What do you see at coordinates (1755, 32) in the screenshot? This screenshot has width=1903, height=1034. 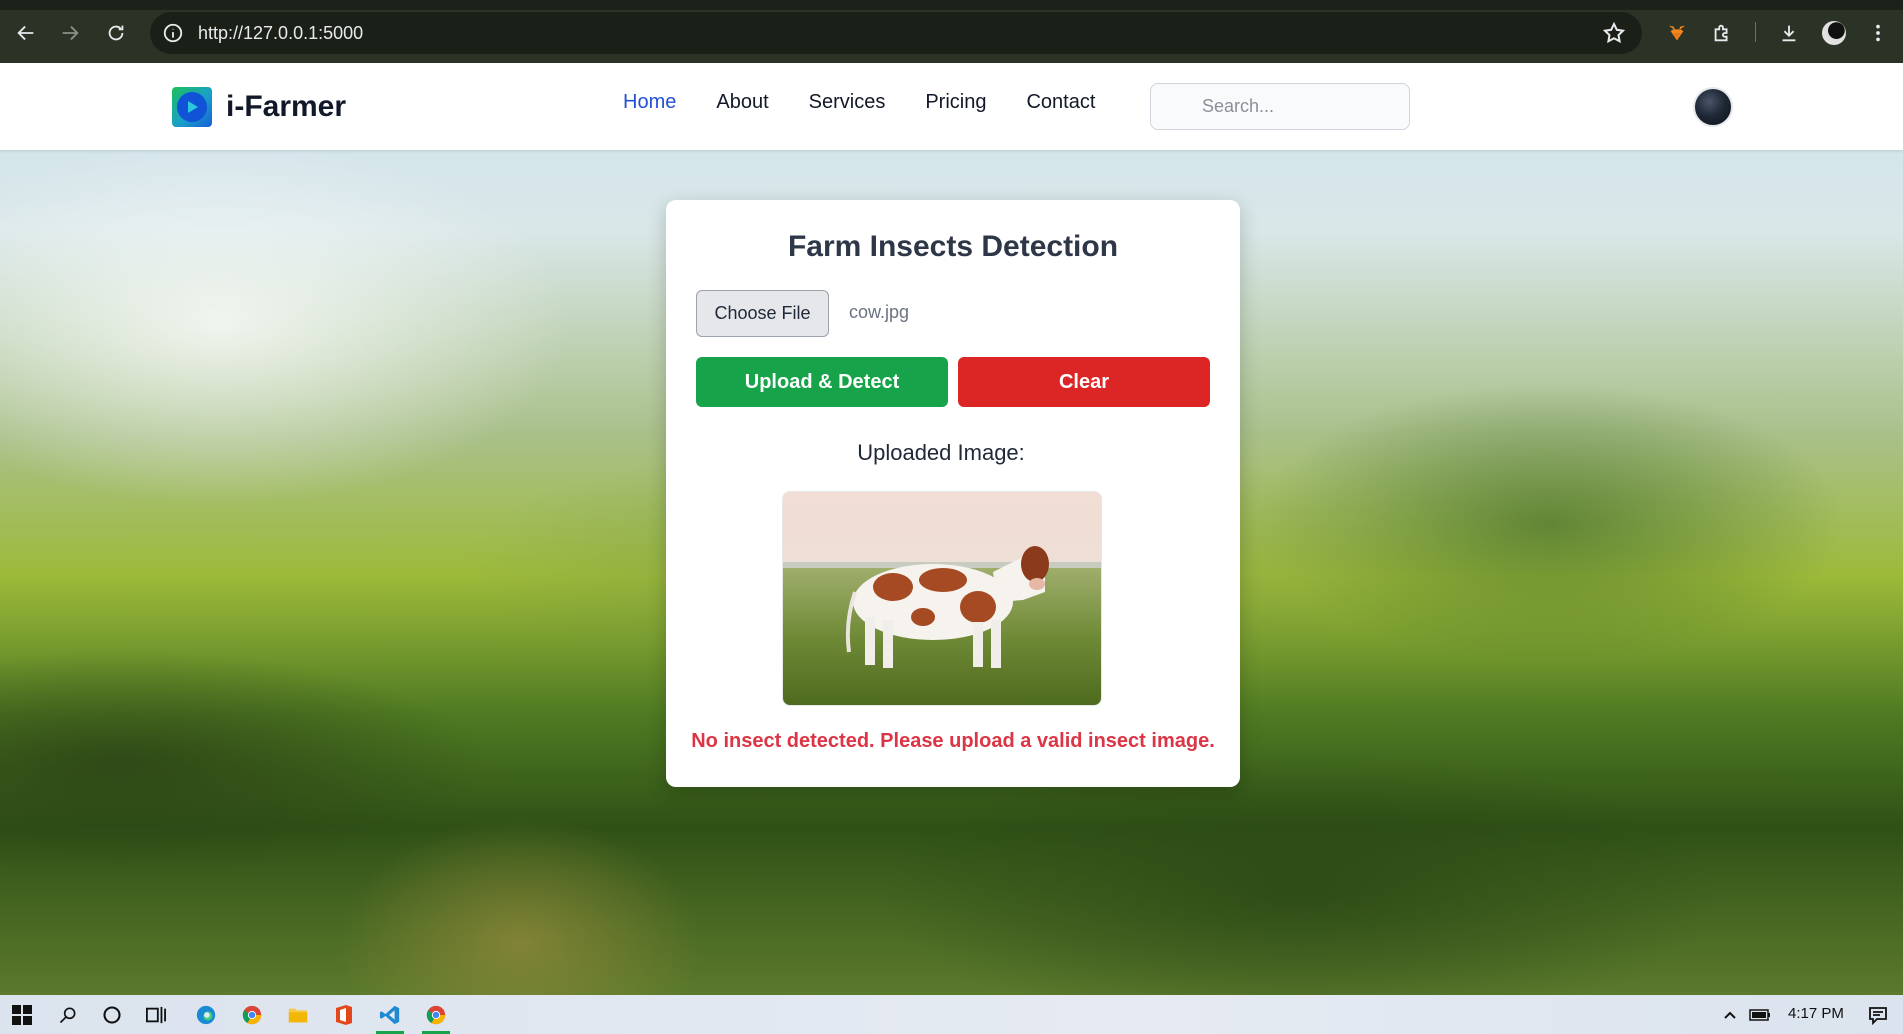 I see `toolbar-divider` at bounding box center [1755, 32].